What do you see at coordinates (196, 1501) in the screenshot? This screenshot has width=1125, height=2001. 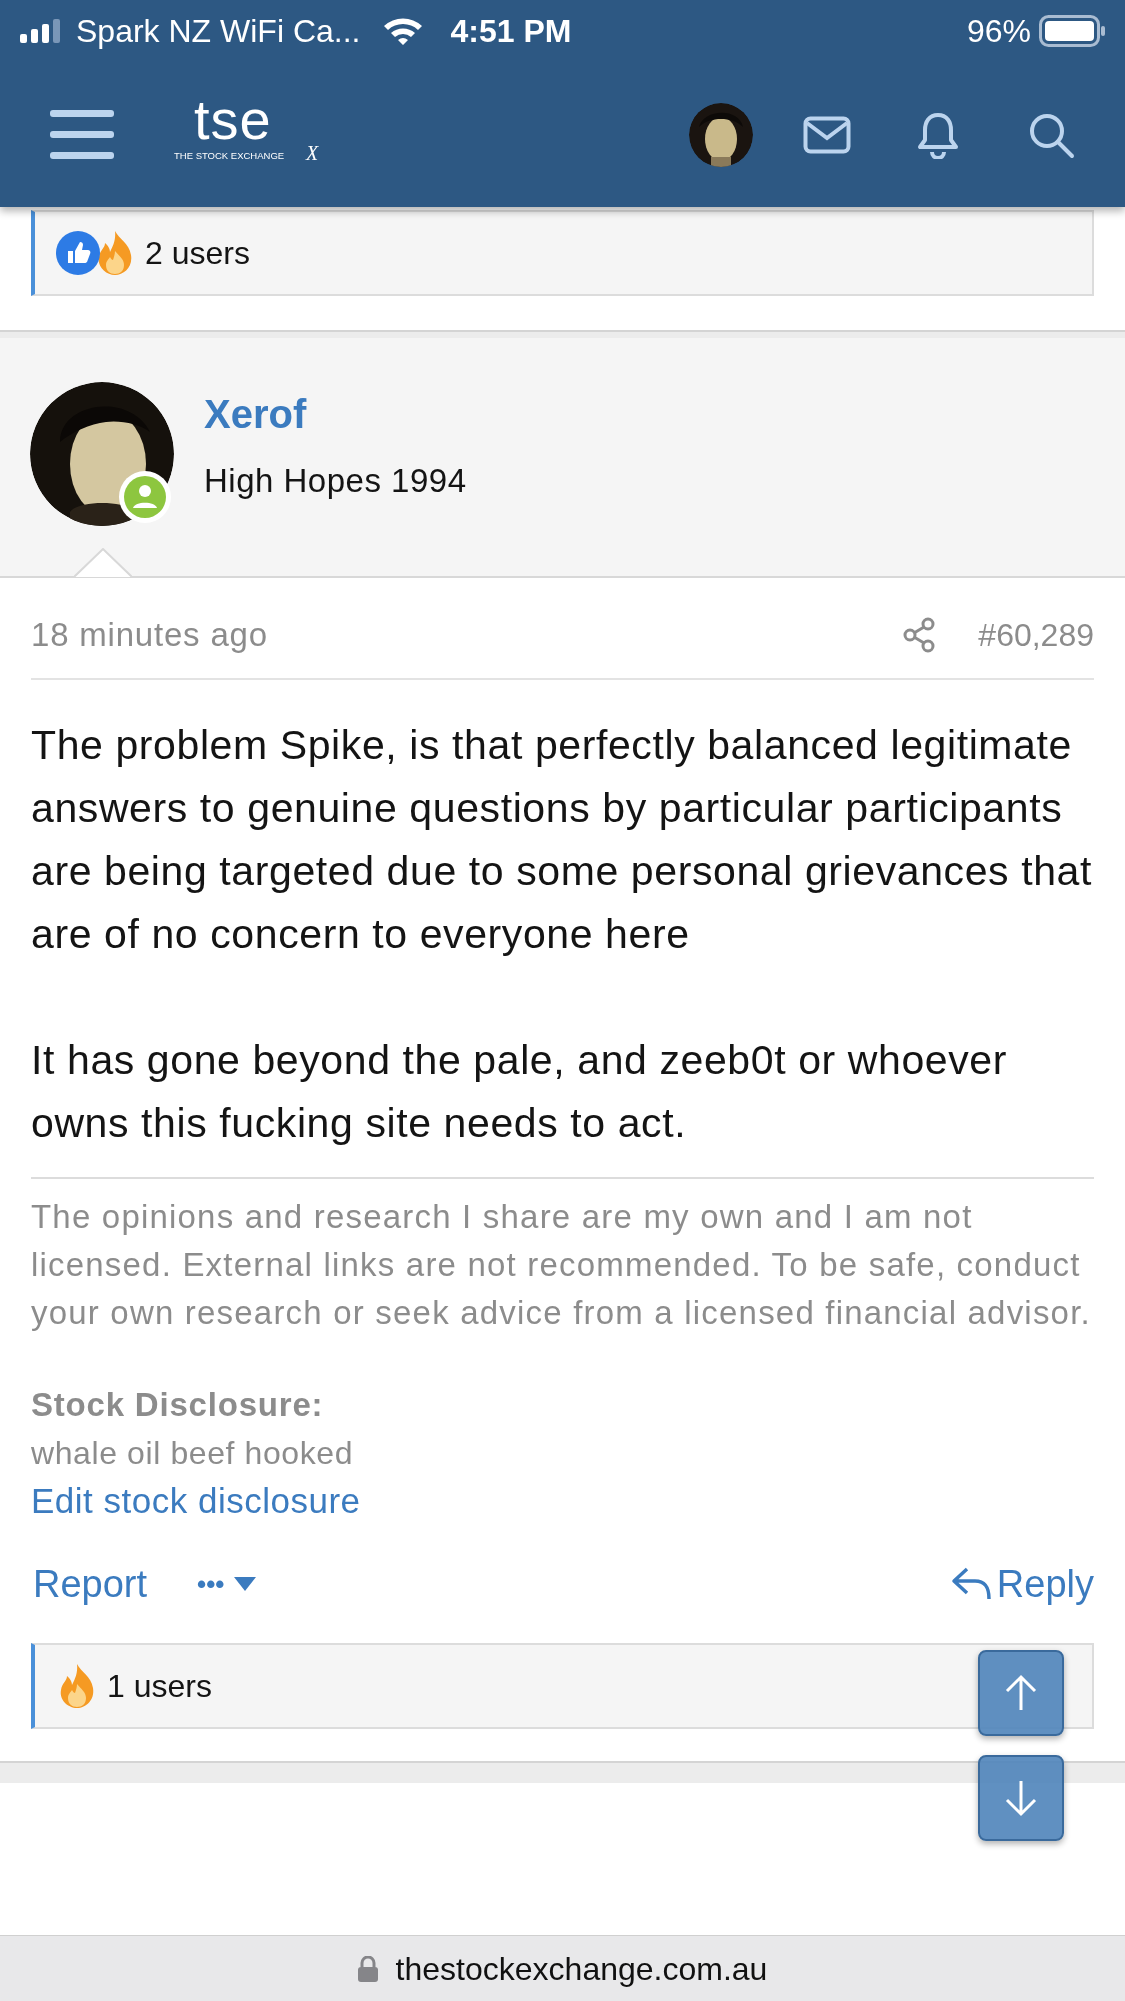 I see `edit-disclosure-link: Edit stock disclosure` at bounding box center [196, 1501].